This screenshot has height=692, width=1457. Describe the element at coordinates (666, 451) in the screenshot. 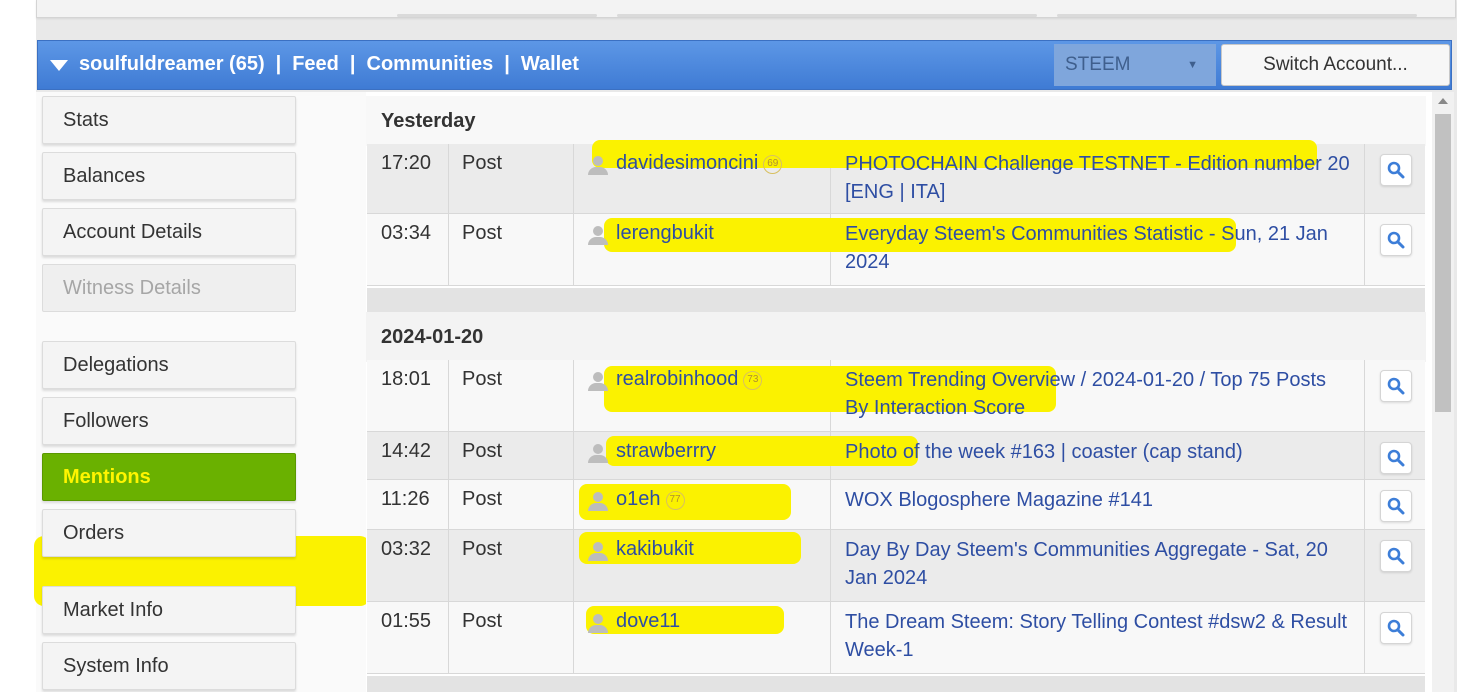

I see `mention-username: strawberrry` at that location.